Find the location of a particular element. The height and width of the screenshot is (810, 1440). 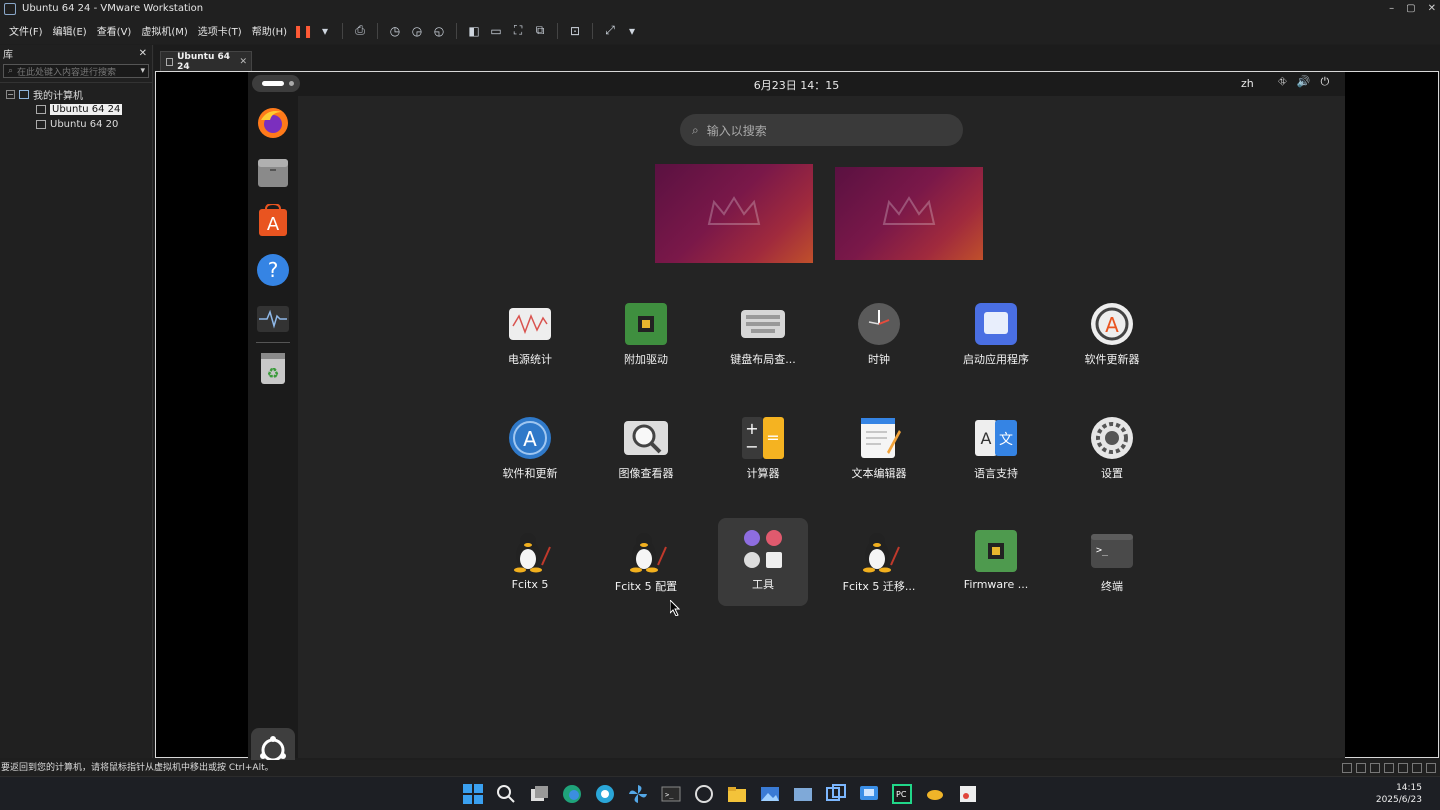

unity-icon: ⧉ is located at coordinates (540, 31).